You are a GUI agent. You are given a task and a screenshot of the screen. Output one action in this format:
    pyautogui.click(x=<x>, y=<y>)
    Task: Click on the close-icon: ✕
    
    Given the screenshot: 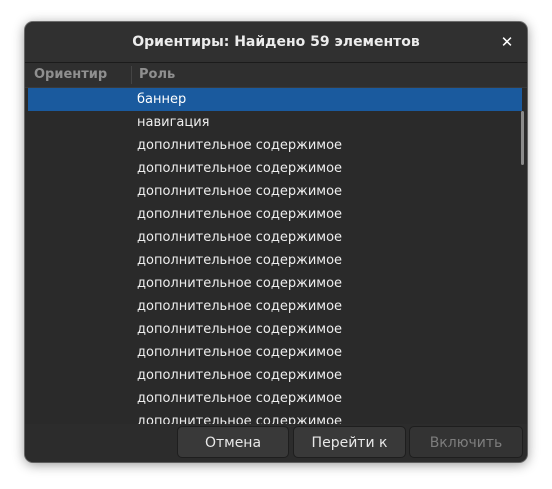 What is the action you would take?
    pyautogui.click(x=507, y=42)
    